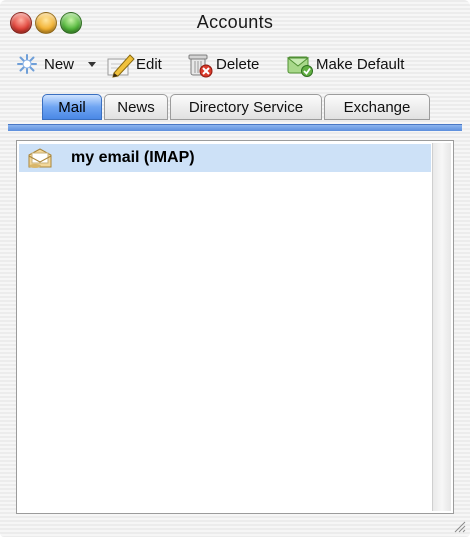 The height and width of the screenshot is (537, 470). I want to click on make-default-icon, so click(299, 64).